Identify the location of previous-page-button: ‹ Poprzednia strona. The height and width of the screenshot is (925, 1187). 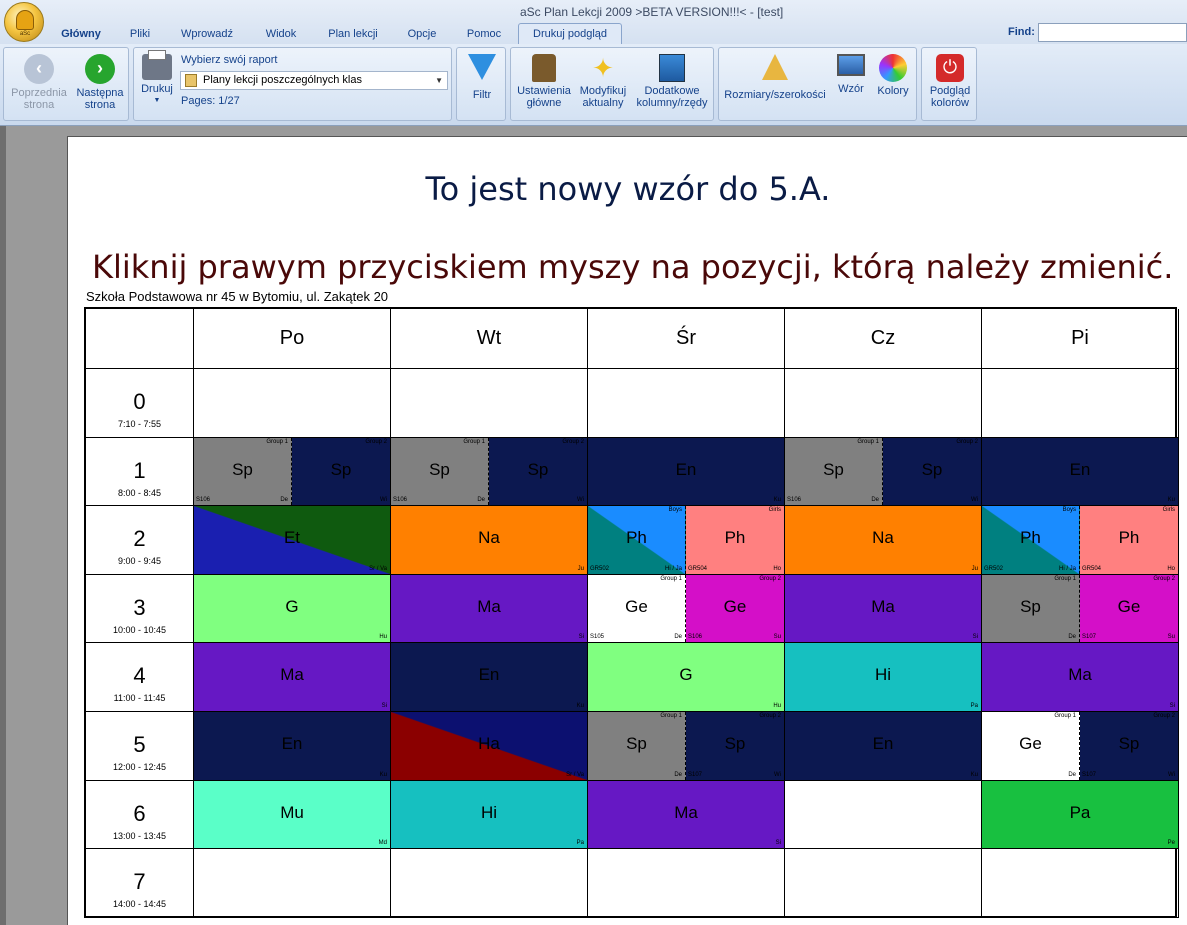
(39, 82).